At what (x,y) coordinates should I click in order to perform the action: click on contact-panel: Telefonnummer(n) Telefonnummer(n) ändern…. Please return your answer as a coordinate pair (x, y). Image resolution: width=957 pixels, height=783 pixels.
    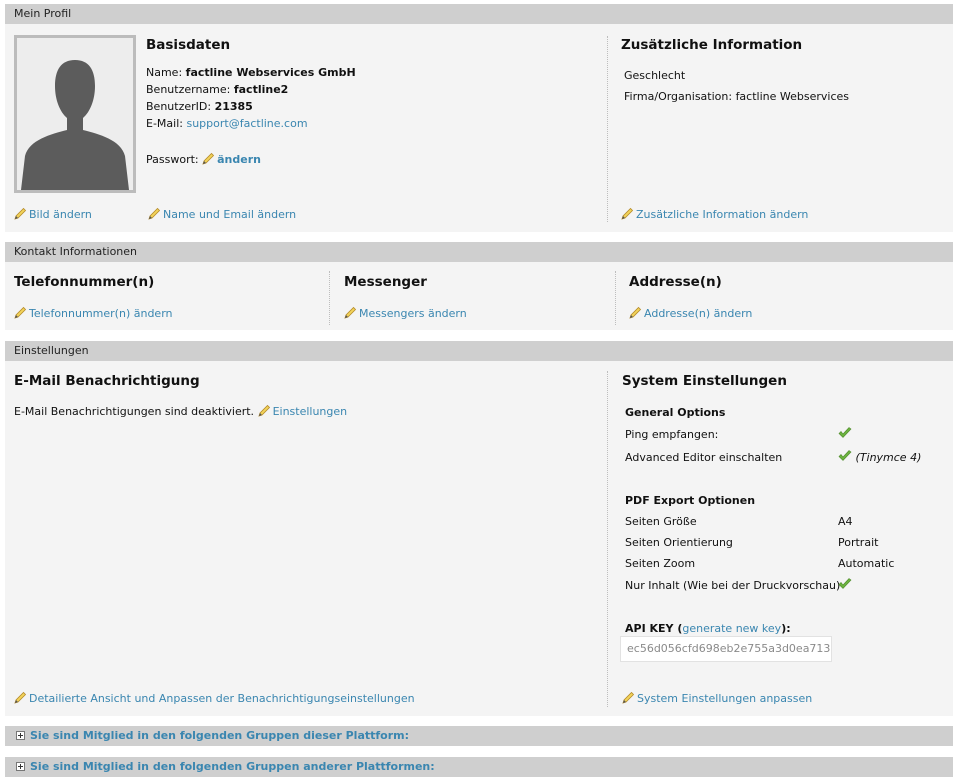
    Looking at the image, I should click on (479, 296).